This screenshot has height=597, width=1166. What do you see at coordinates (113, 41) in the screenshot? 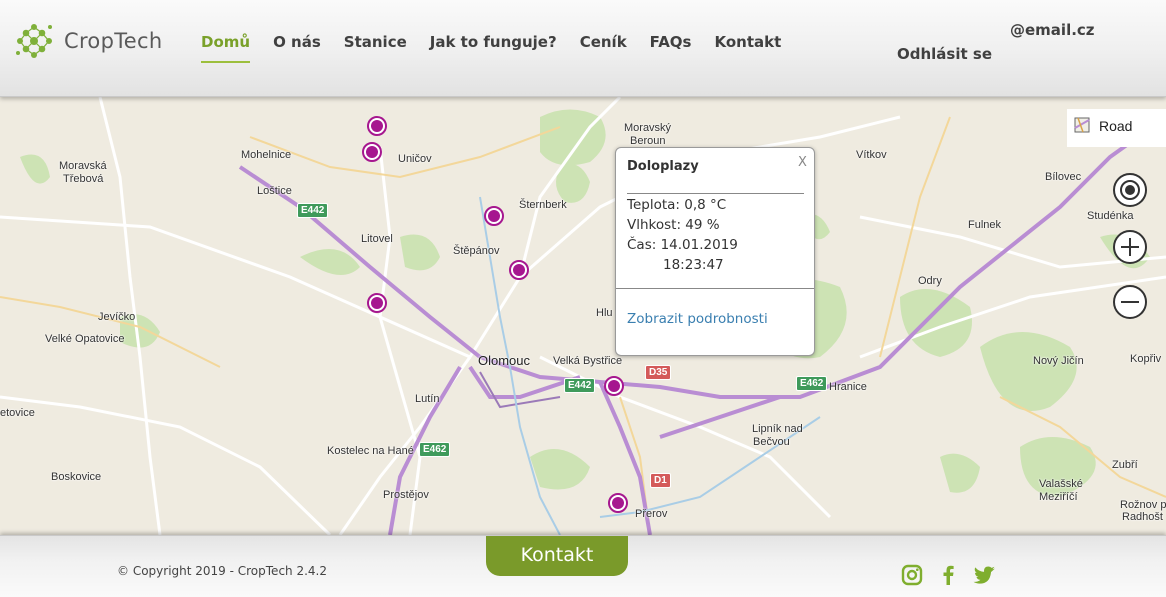
I see `logo-text: CropTech` at bounding box center [113, 41].